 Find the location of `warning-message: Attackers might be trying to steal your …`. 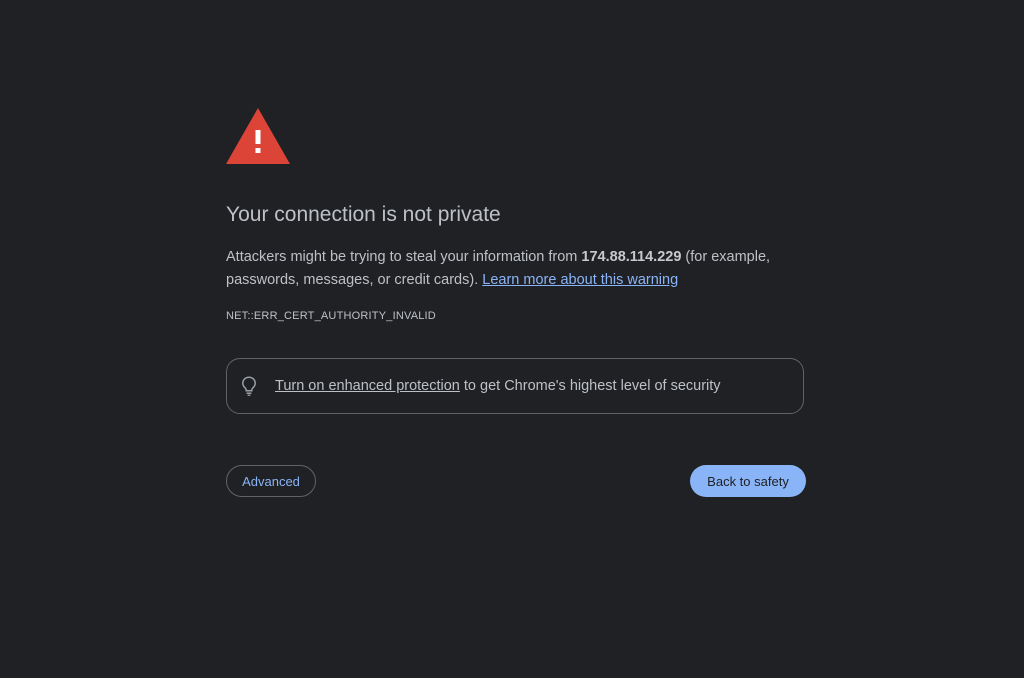

warning-message: Attackers might be trying to steal your … is located at coordinates (521, 269).